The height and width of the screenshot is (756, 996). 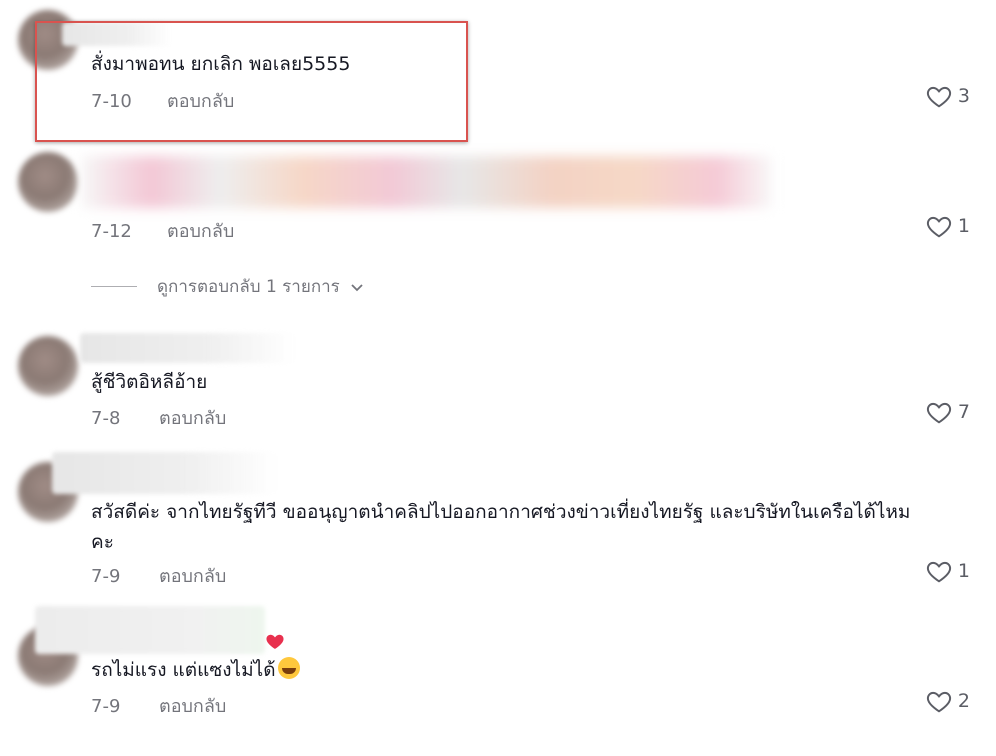 I want to click on like-button: 7, so click(x=948, y=412).